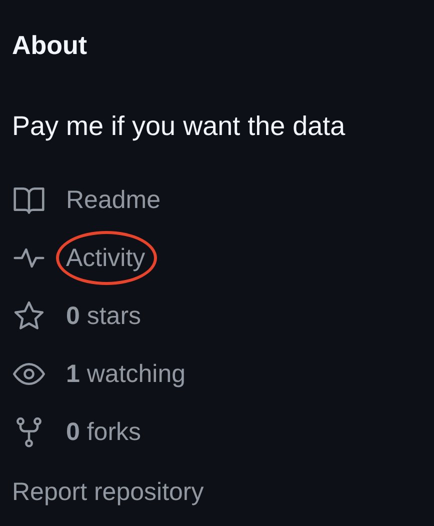  I want to click on activity-link: Activity, so click(106, 258).